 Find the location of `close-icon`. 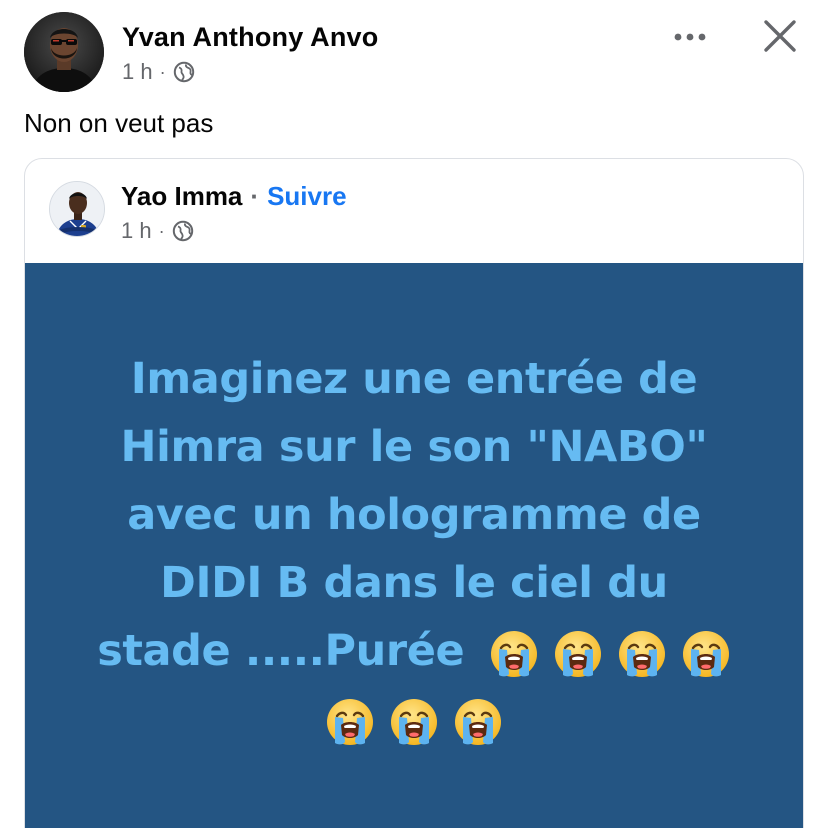

close-icon is located at coordinates (780, 36).